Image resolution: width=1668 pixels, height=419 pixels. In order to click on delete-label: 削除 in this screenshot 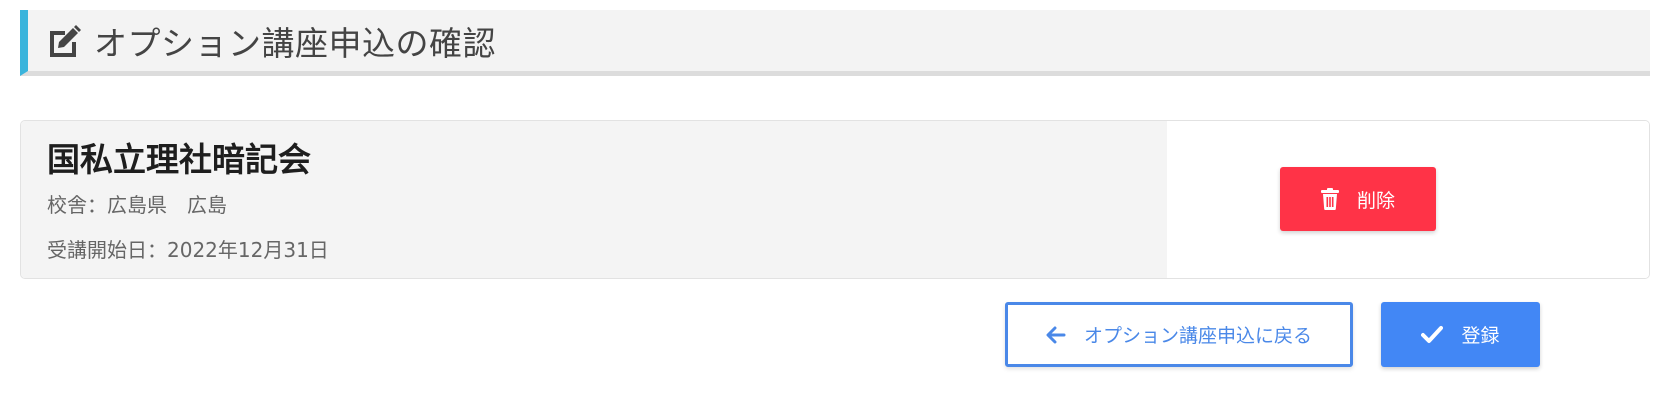, I will do `click(1375, 200)`.